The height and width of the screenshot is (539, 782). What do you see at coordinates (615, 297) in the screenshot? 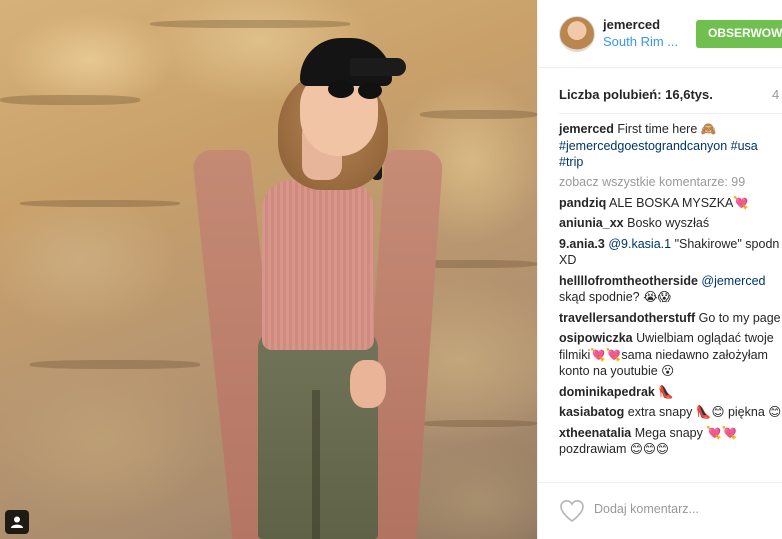
I see `comment-text: skąd spodnie? 😭😱` at bounding box center [615, 297].